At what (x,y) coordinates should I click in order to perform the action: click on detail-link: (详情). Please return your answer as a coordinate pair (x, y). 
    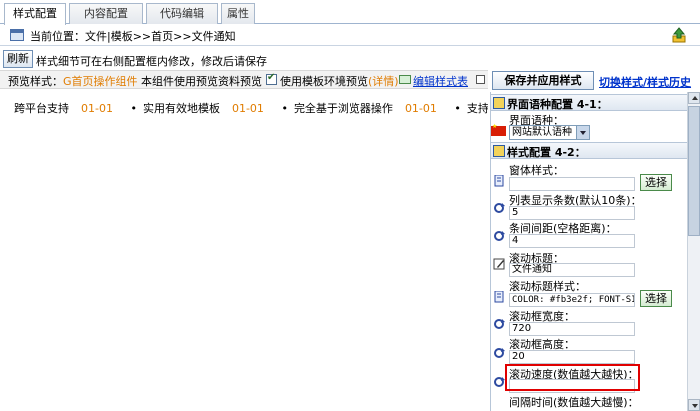
    Looking at the image, I should click on (383, 81).